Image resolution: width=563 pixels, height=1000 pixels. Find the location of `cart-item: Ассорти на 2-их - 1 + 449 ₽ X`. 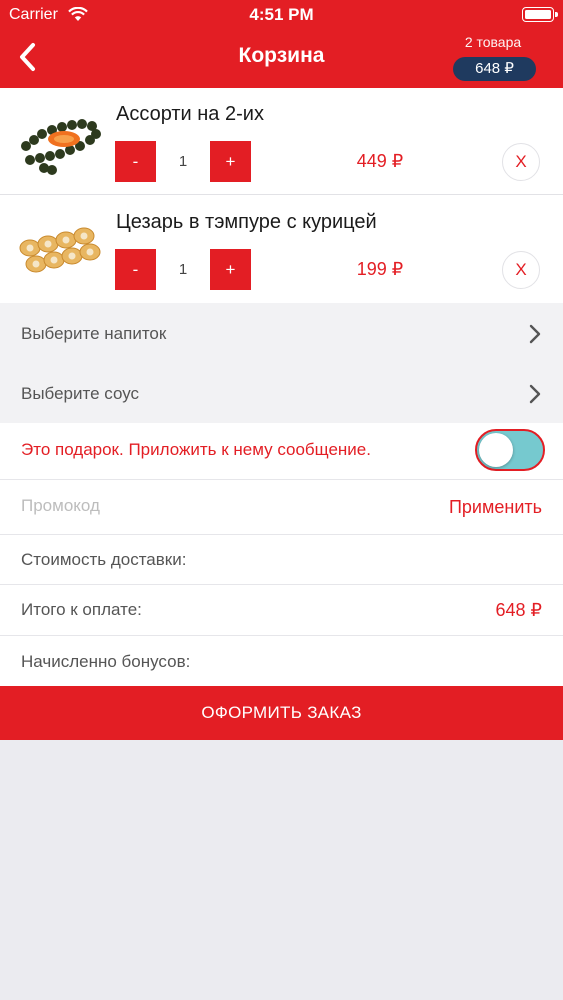

cart-item: Ассорти на 2-их - 1 + 449 ₽ X is located at coordinates (281, 141).